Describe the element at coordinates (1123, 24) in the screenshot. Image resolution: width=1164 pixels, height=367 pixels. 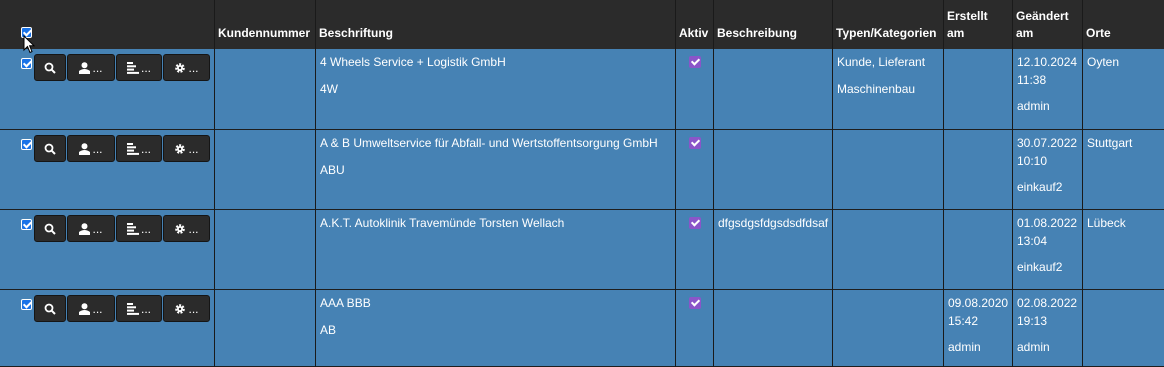
I see `col-header-orte: Orte` at that location.